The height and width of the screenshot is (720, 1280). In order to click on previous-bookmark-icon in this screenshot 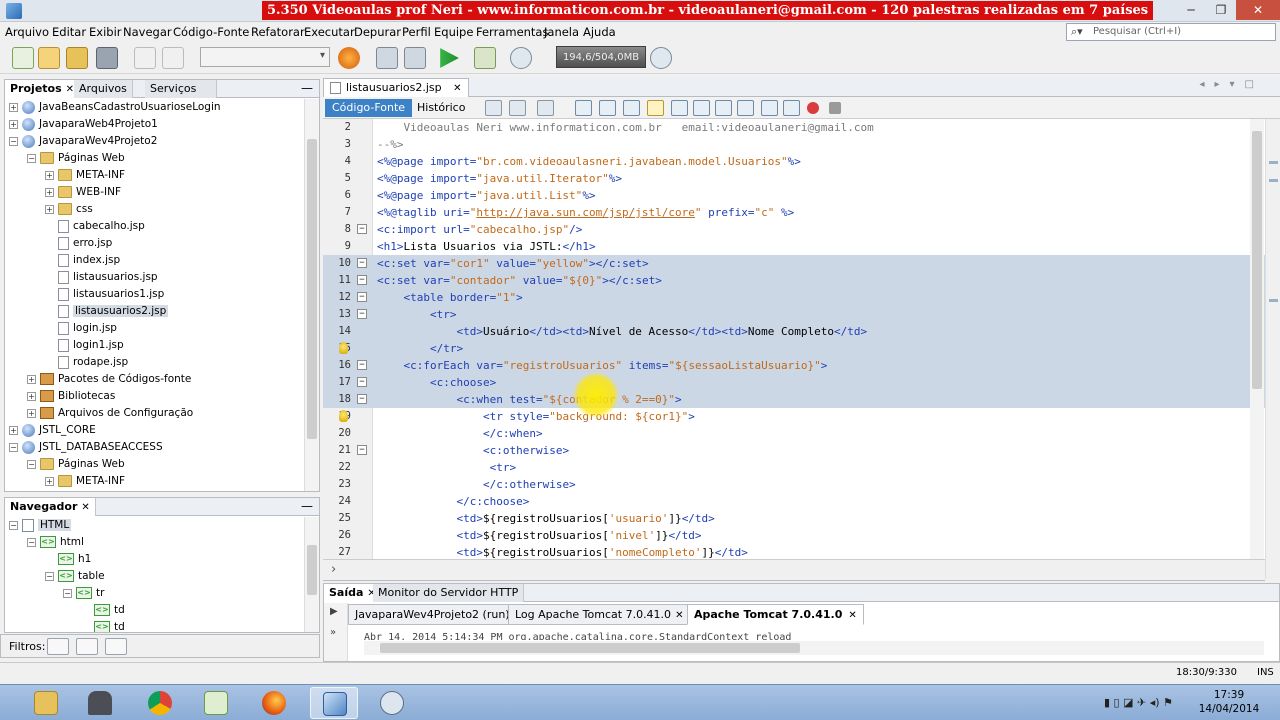, I will do `click(701, 108)`.